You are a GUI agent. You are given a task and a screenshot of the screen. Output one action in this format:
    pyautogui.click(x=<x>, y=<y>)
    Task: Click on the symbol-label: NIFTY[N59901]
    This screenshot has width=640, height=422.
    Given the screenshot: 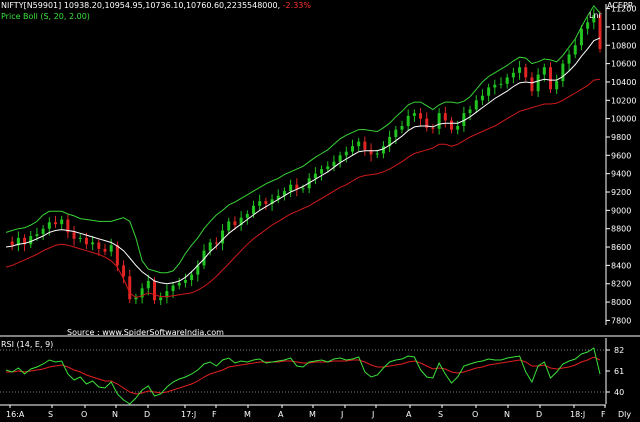 What is the action you would take?
    pyautogui.click(x=31, y=5)
    